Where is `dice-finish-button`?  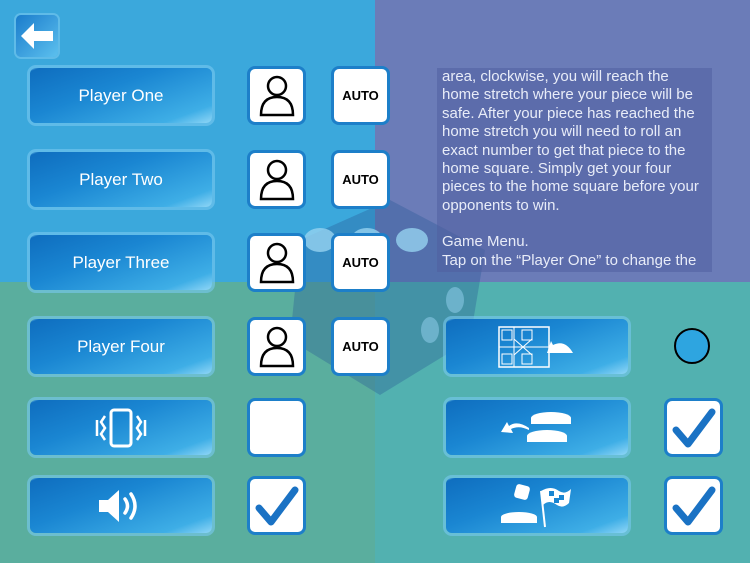 dice-finish-button is located at coordinates (537, 505).